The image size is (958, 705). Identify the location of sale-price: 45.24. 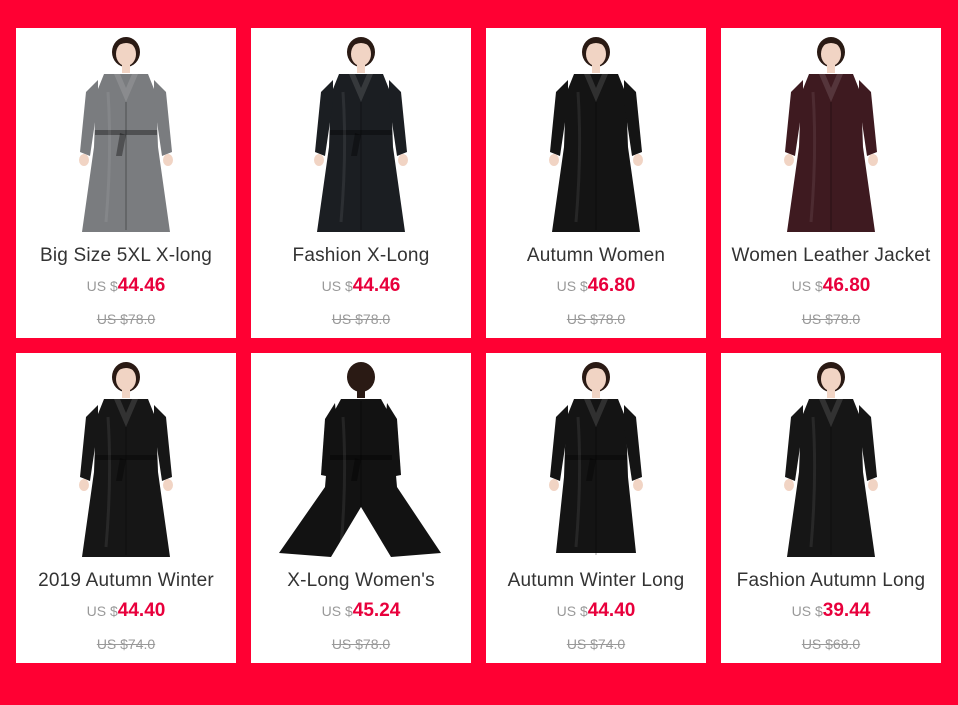
(376, 610).